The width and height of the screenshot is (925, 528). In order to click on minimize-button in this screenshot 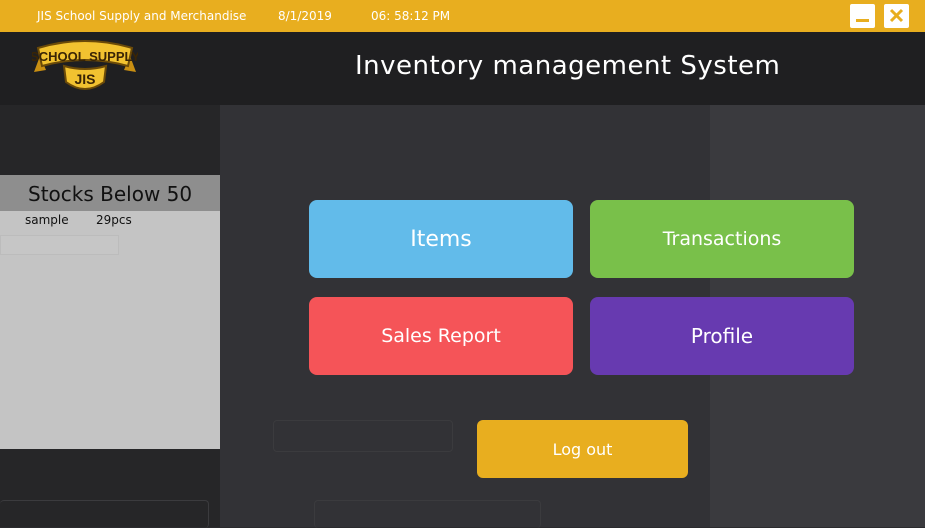, I will do `click(862, 16)`.